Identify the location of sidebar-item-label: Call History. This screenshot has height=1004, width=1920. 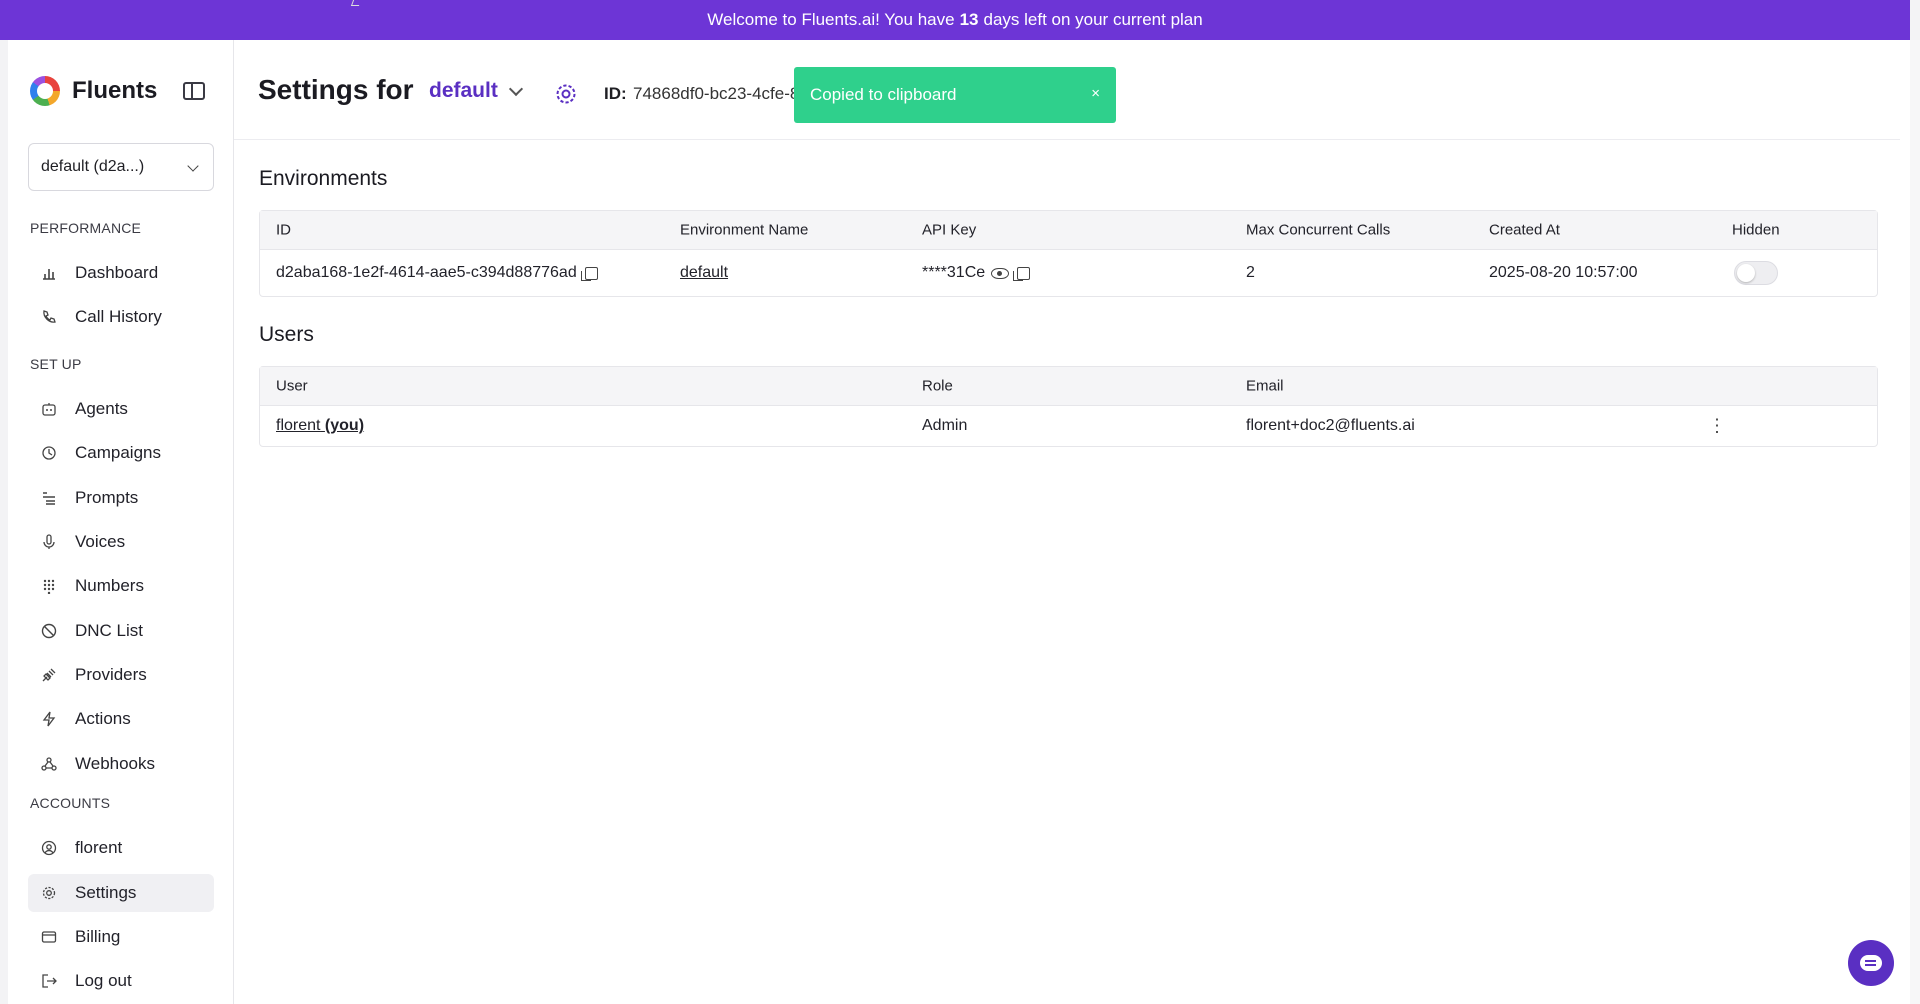
(118, 316).